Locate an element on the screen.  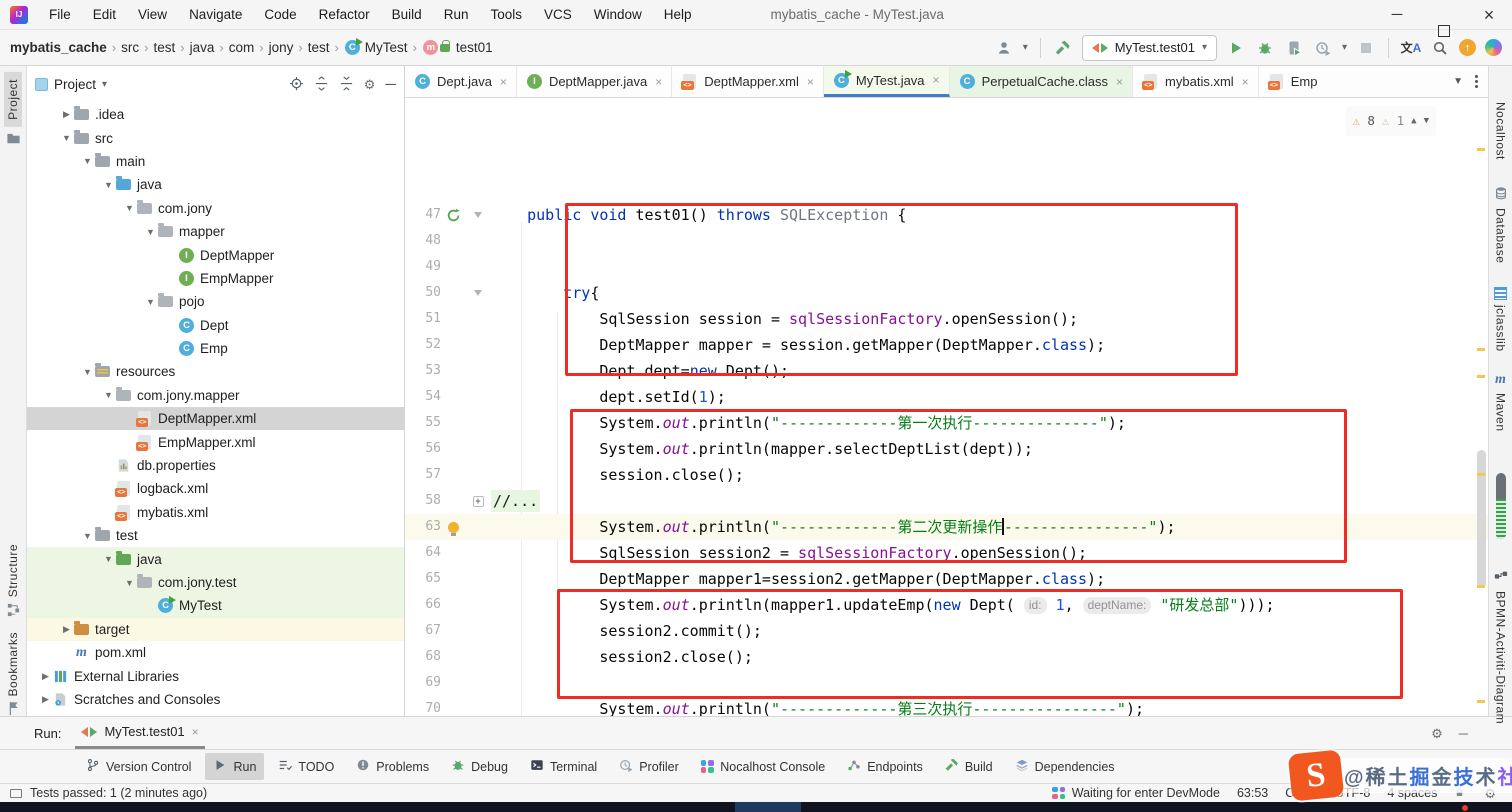
tool-button-build: Build is located at coordinates (969, 766).